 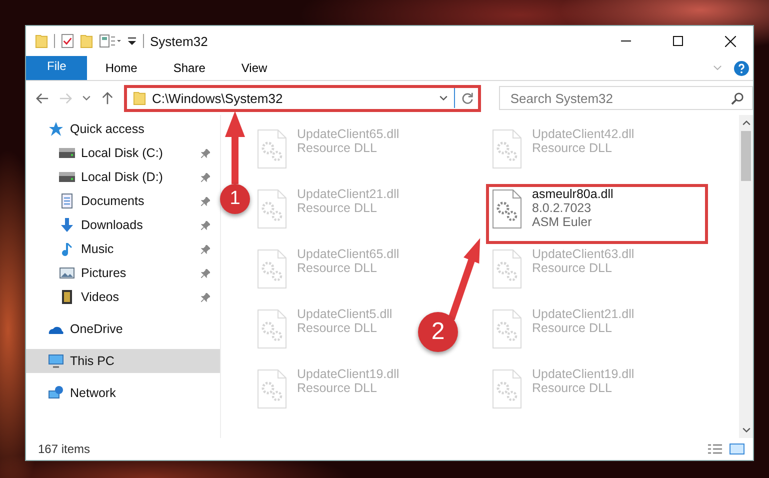 I want to click on file-detail: ASM Euler, so click(x=562, y=222).